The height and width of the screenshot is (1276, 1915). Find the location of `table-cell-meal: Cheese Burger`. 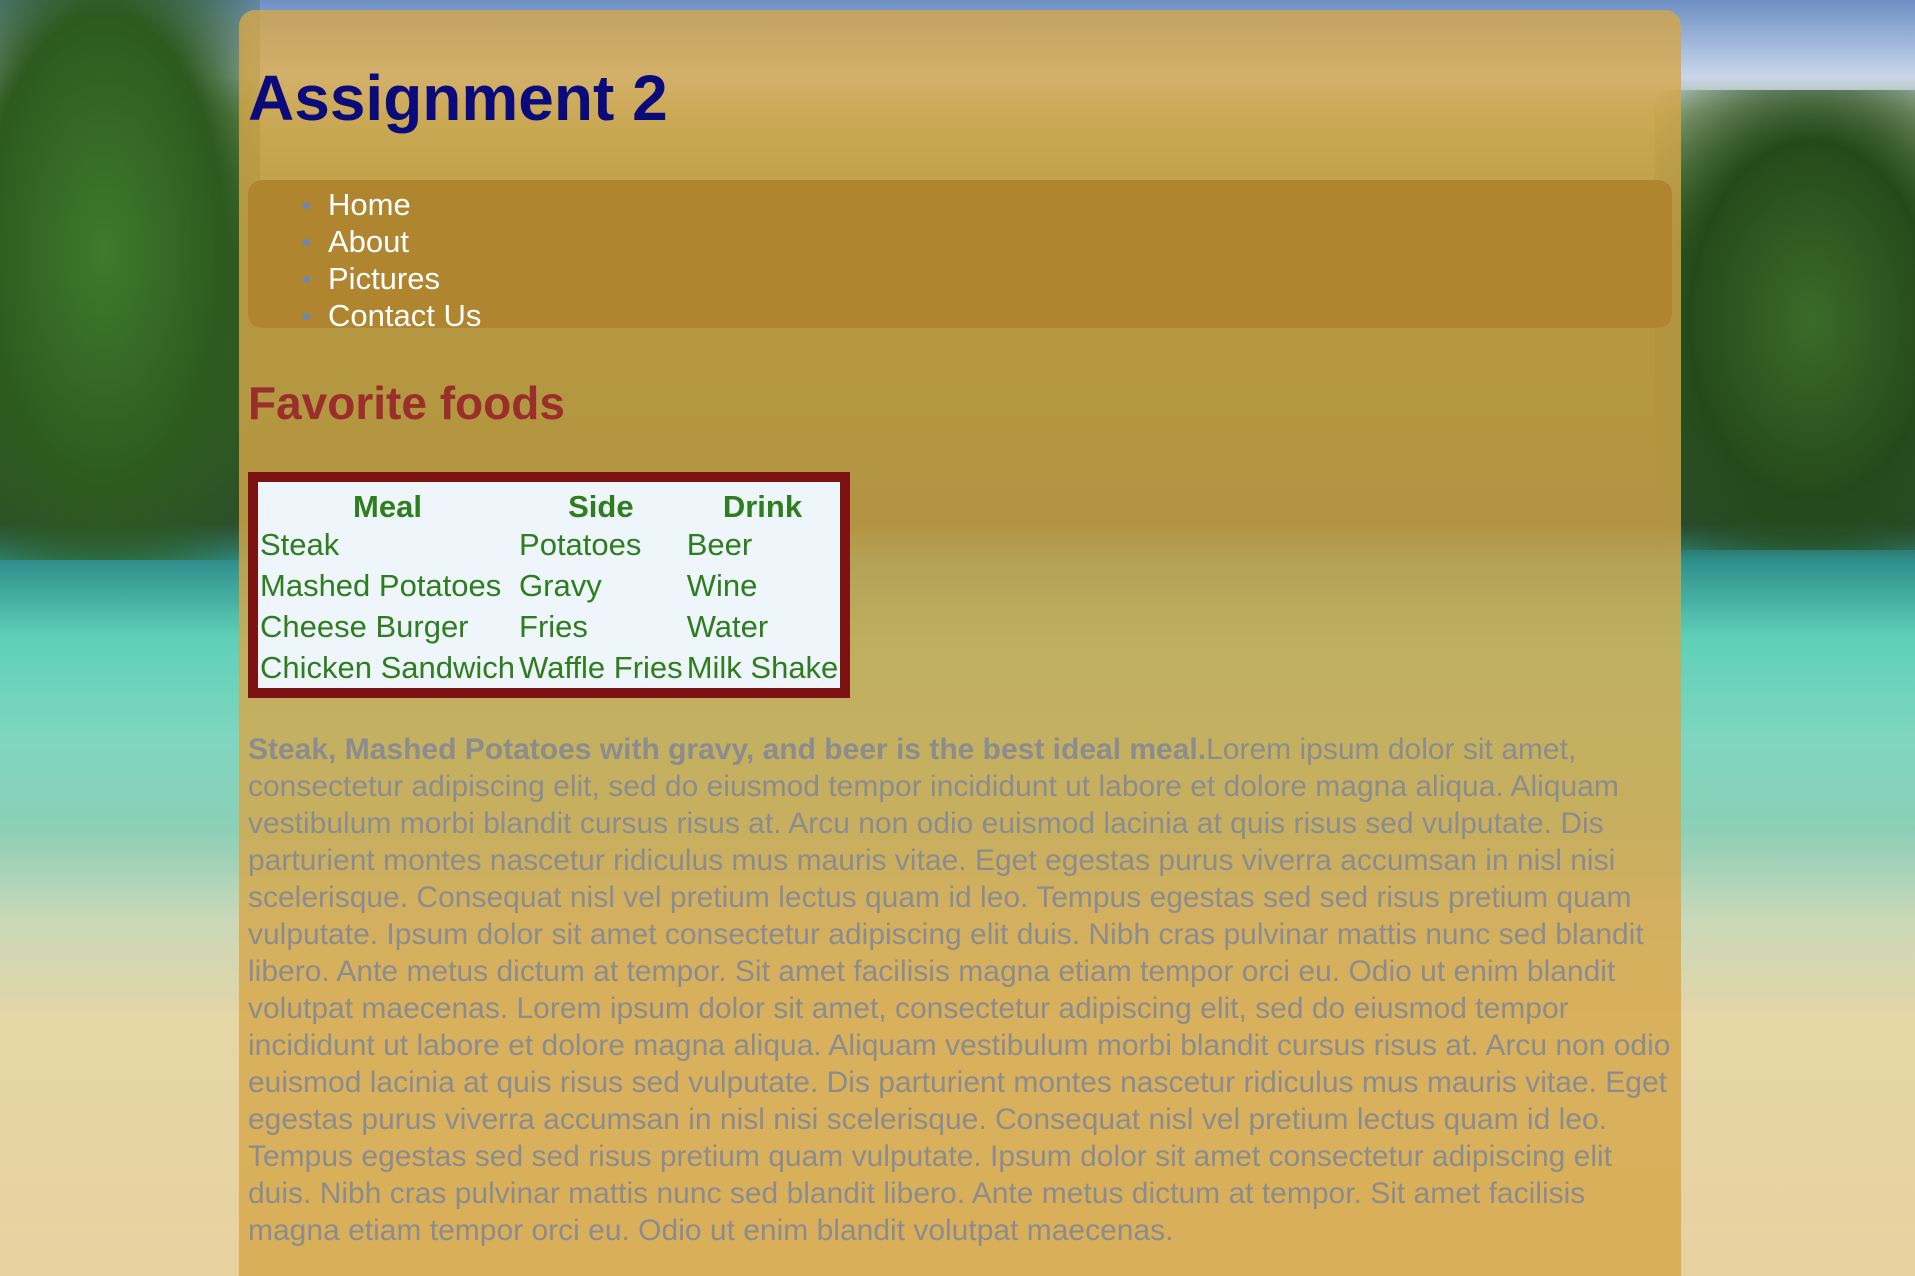

table-cell-meal: Cheese Burger is located at coordinates (364, 626).